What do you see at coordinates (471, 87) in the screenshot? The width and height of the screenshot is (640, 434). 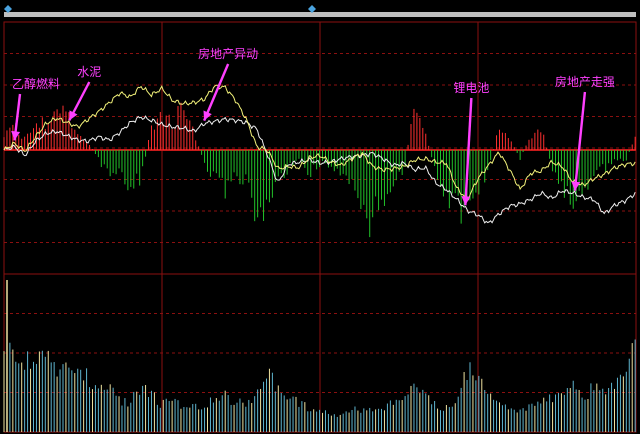 I see `annotation-label: 锂电池` at bounding box center [471, 87].